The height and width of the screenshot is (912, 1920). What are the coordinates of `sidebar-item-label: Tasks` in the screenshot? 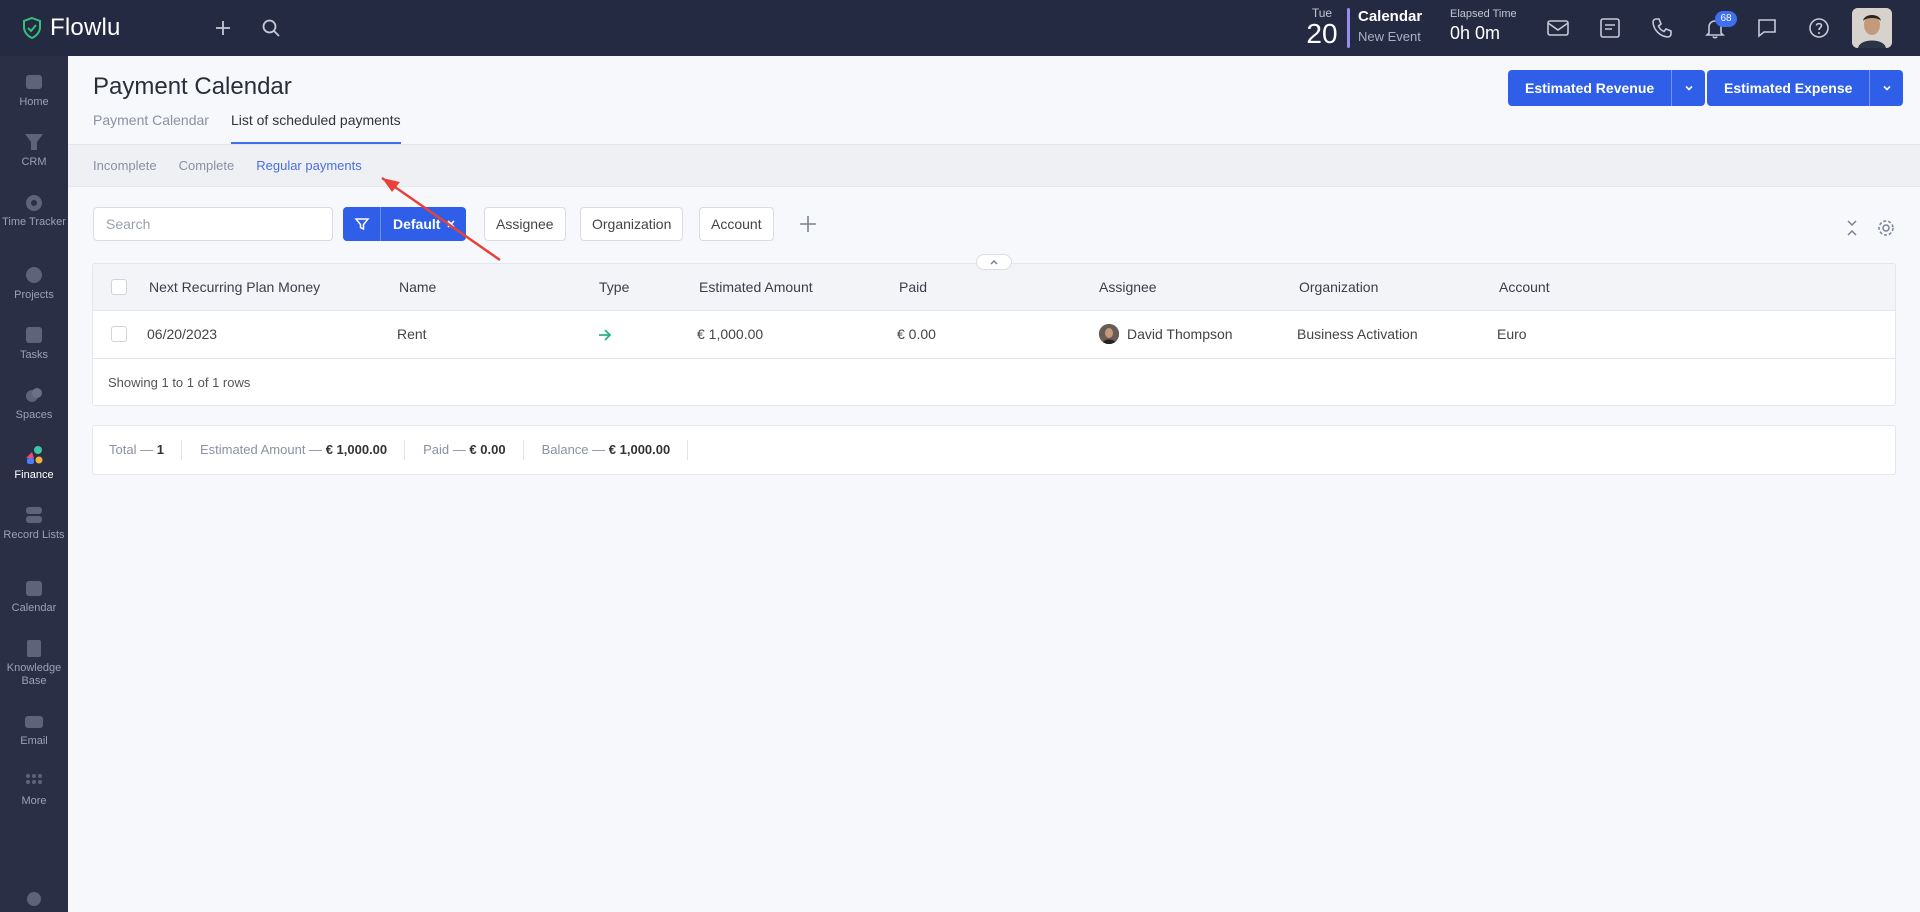 It's located at (34, 355).